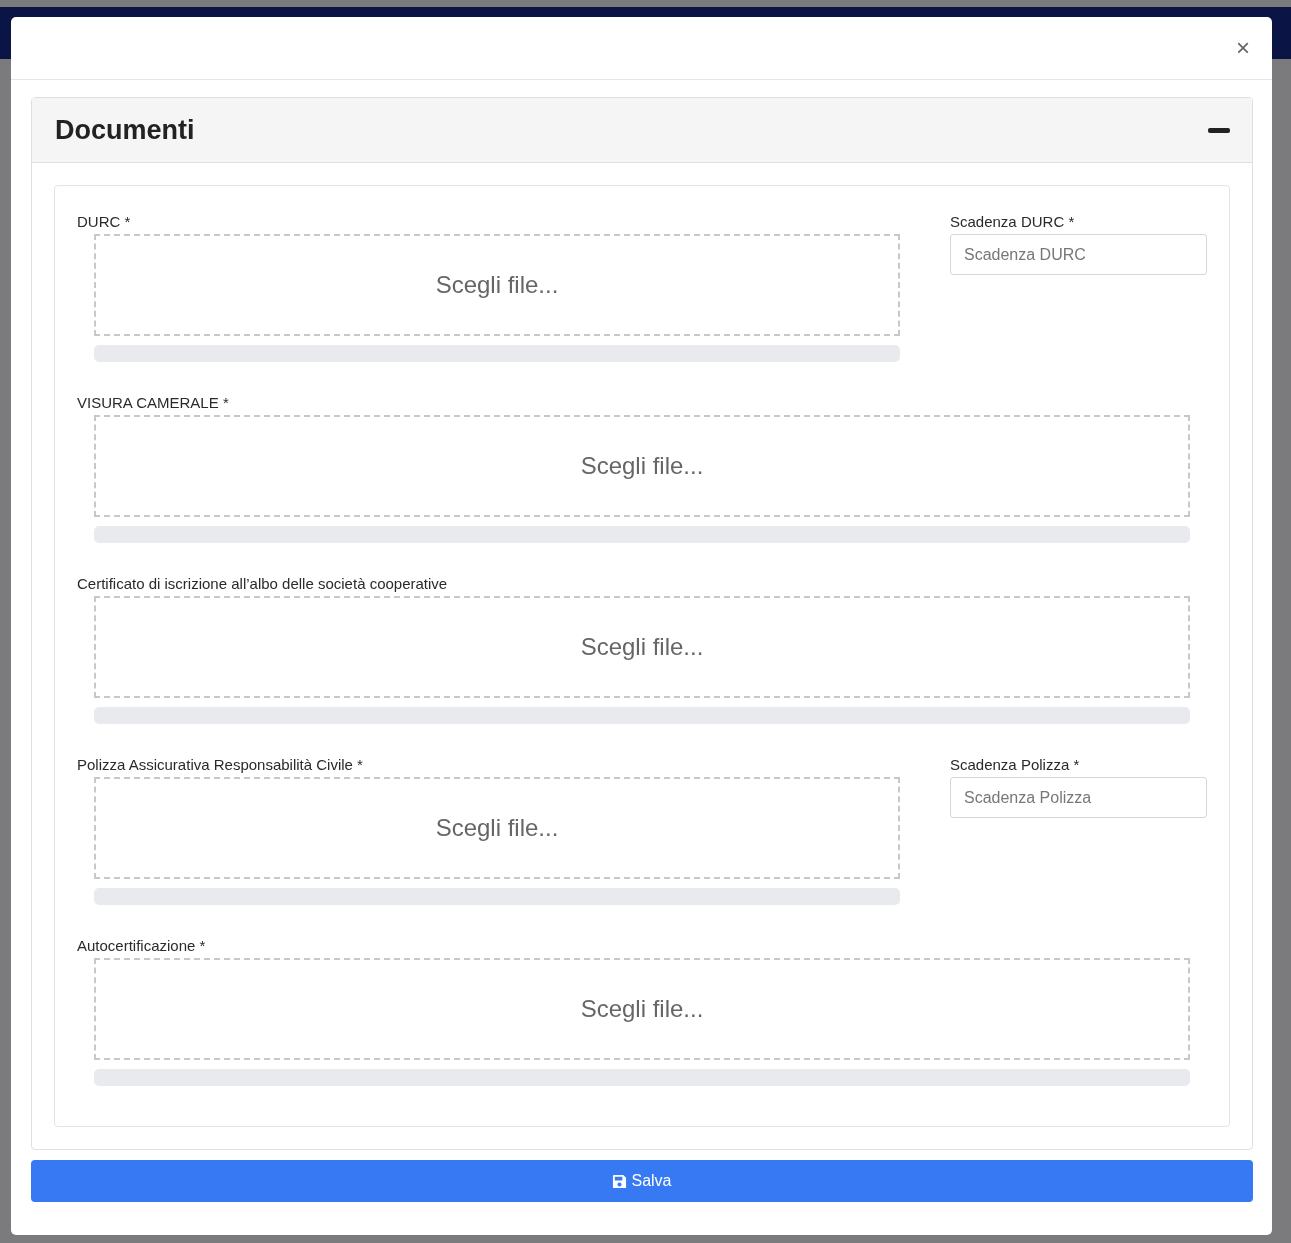 This screenshot has width=1291, height=1243. I want to click on field-label: VISURA CAMERALE *, so click(153, 403).